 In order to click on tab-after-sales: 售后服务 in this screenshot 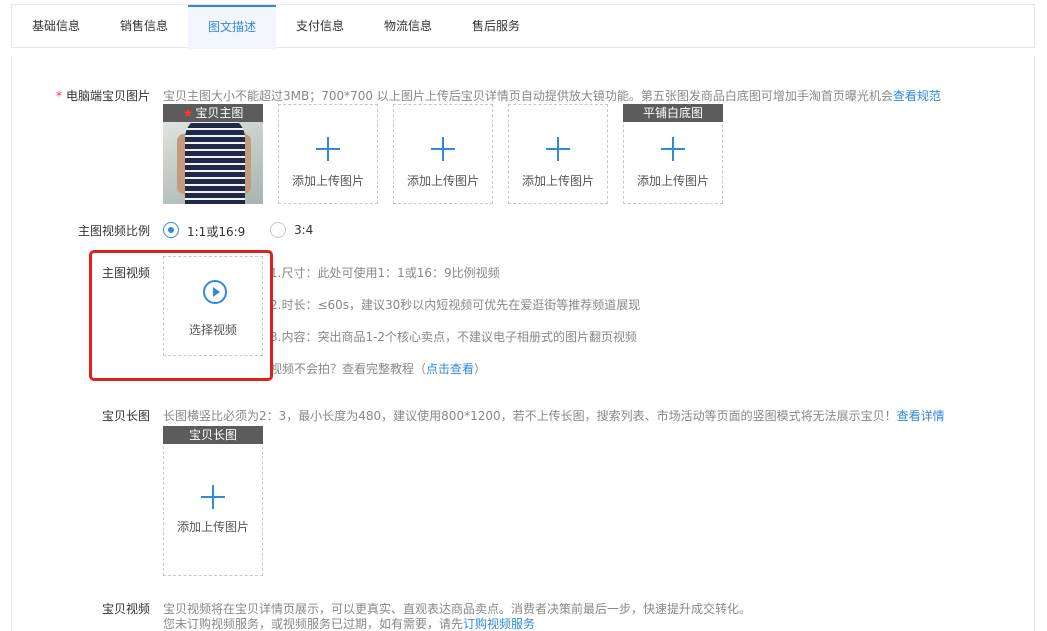, I will do `click(496, 27)`.